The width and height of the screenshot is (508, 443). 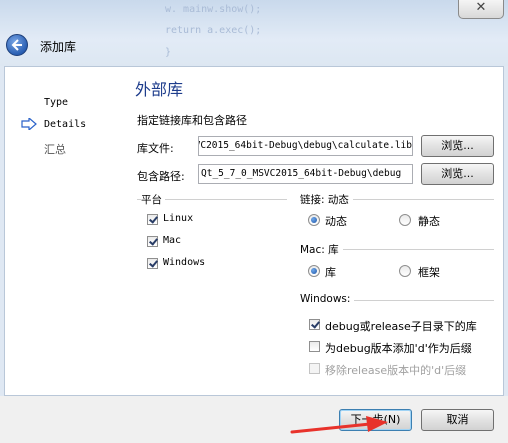 I want to click on mac-checkbox, so click(x=152, y=241).